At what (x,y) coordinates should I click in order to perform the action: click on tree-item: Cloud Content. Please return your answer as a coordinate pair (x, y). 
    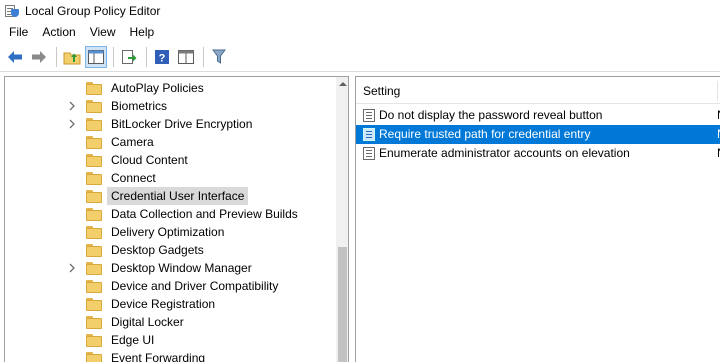
    Looking at the image, I should click on (170, 160).